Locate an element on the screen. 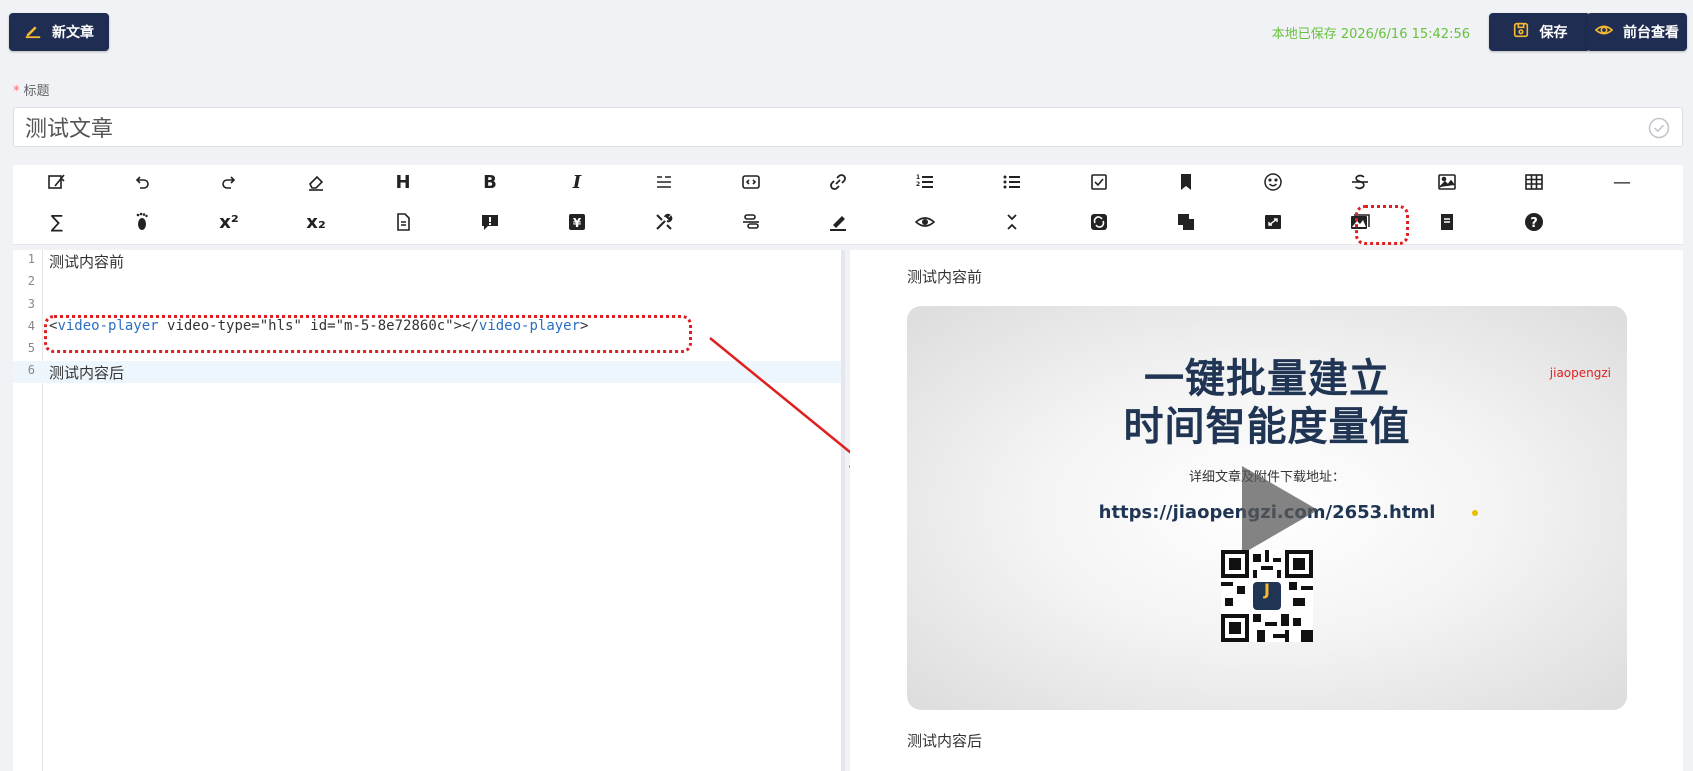 The height and width of the screenshot is (771, 1693). italic-icon: I is located at coordinates (577, 182).